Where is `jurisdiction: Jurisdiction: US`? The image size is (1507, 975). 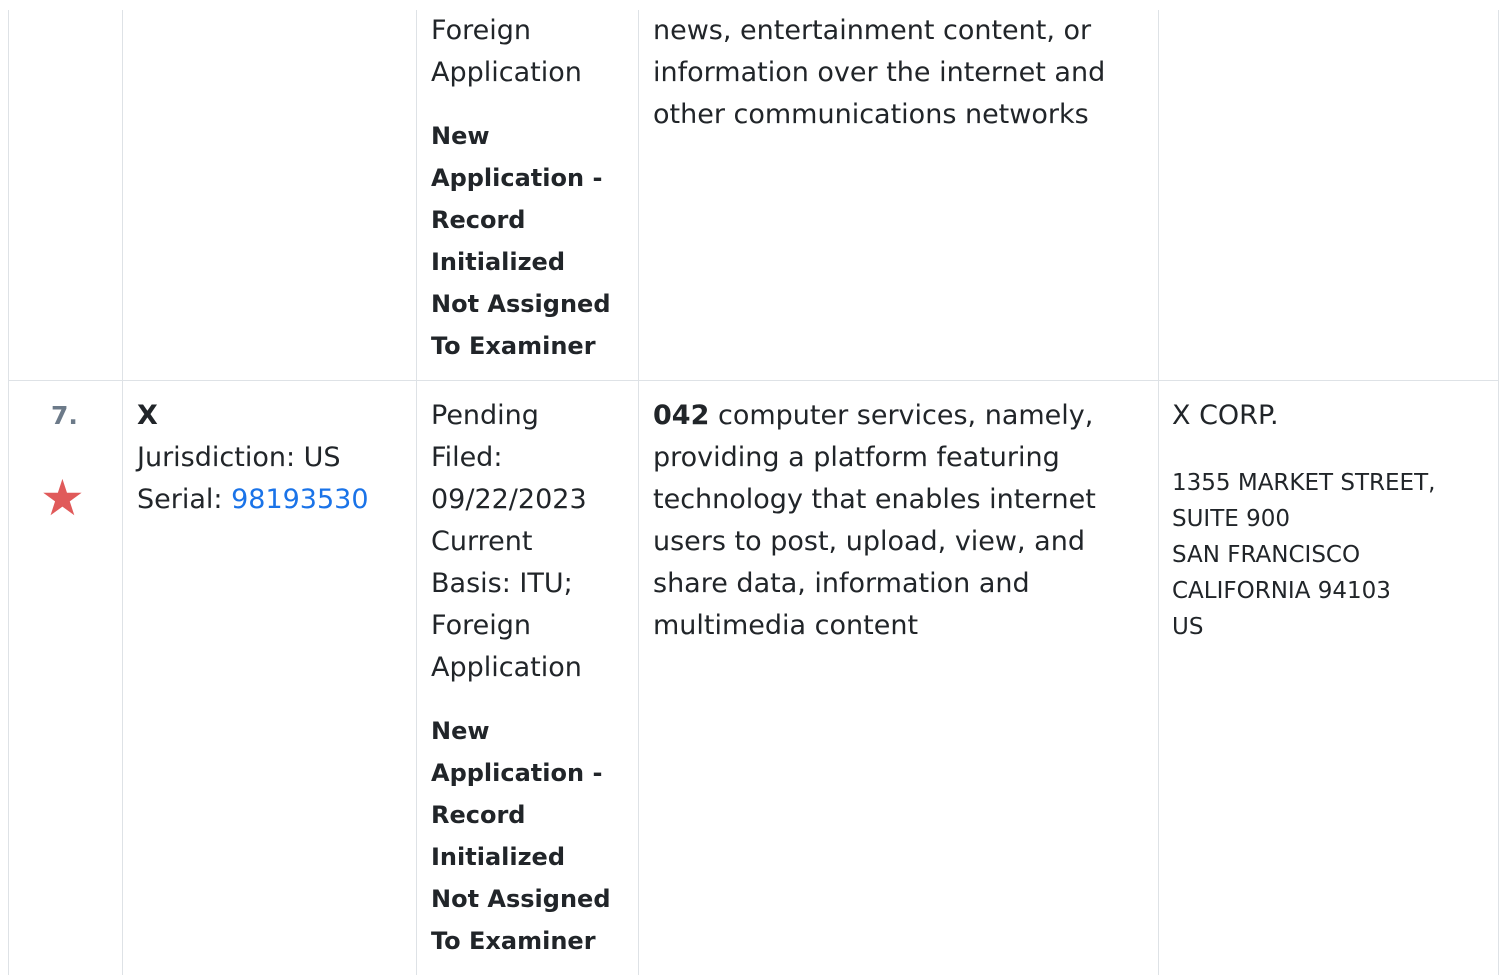 jurisdiction: Jurisdiction: US is located at coordinates (239, 457).